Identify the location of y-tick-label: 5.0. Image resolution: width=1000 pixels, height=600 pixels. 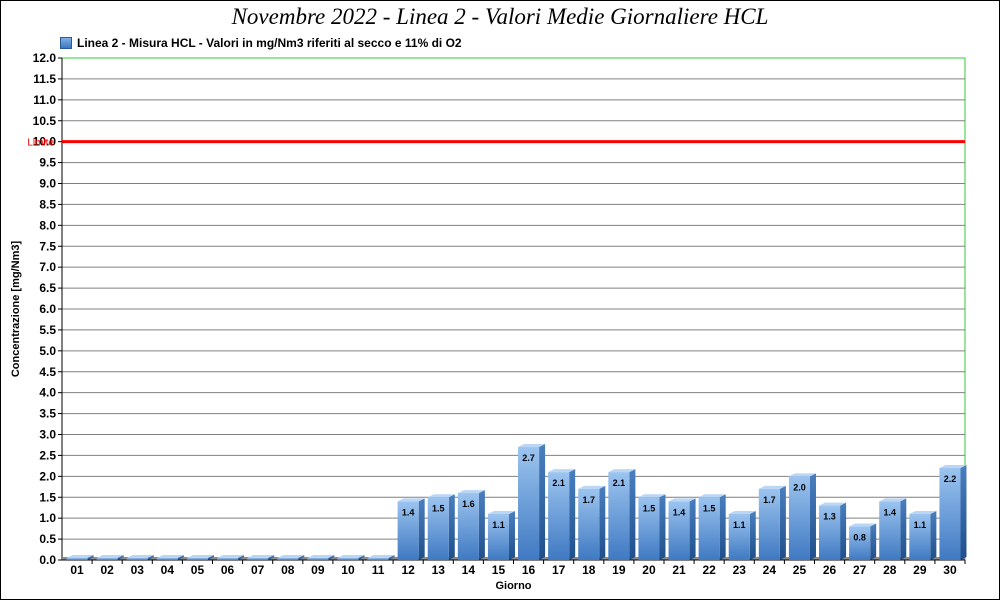
(47, 351).